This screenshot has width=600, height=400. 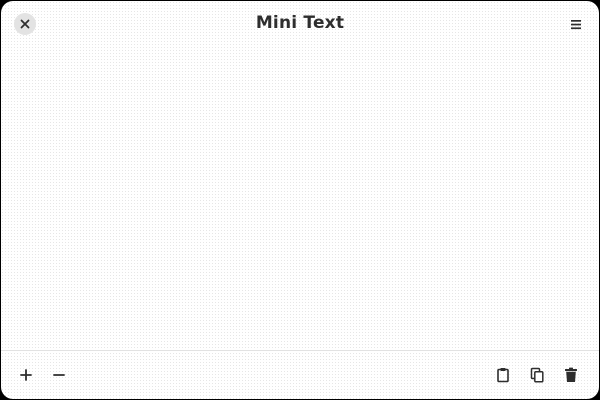 I want to click on copy-icon, so click(x=537, y=375).